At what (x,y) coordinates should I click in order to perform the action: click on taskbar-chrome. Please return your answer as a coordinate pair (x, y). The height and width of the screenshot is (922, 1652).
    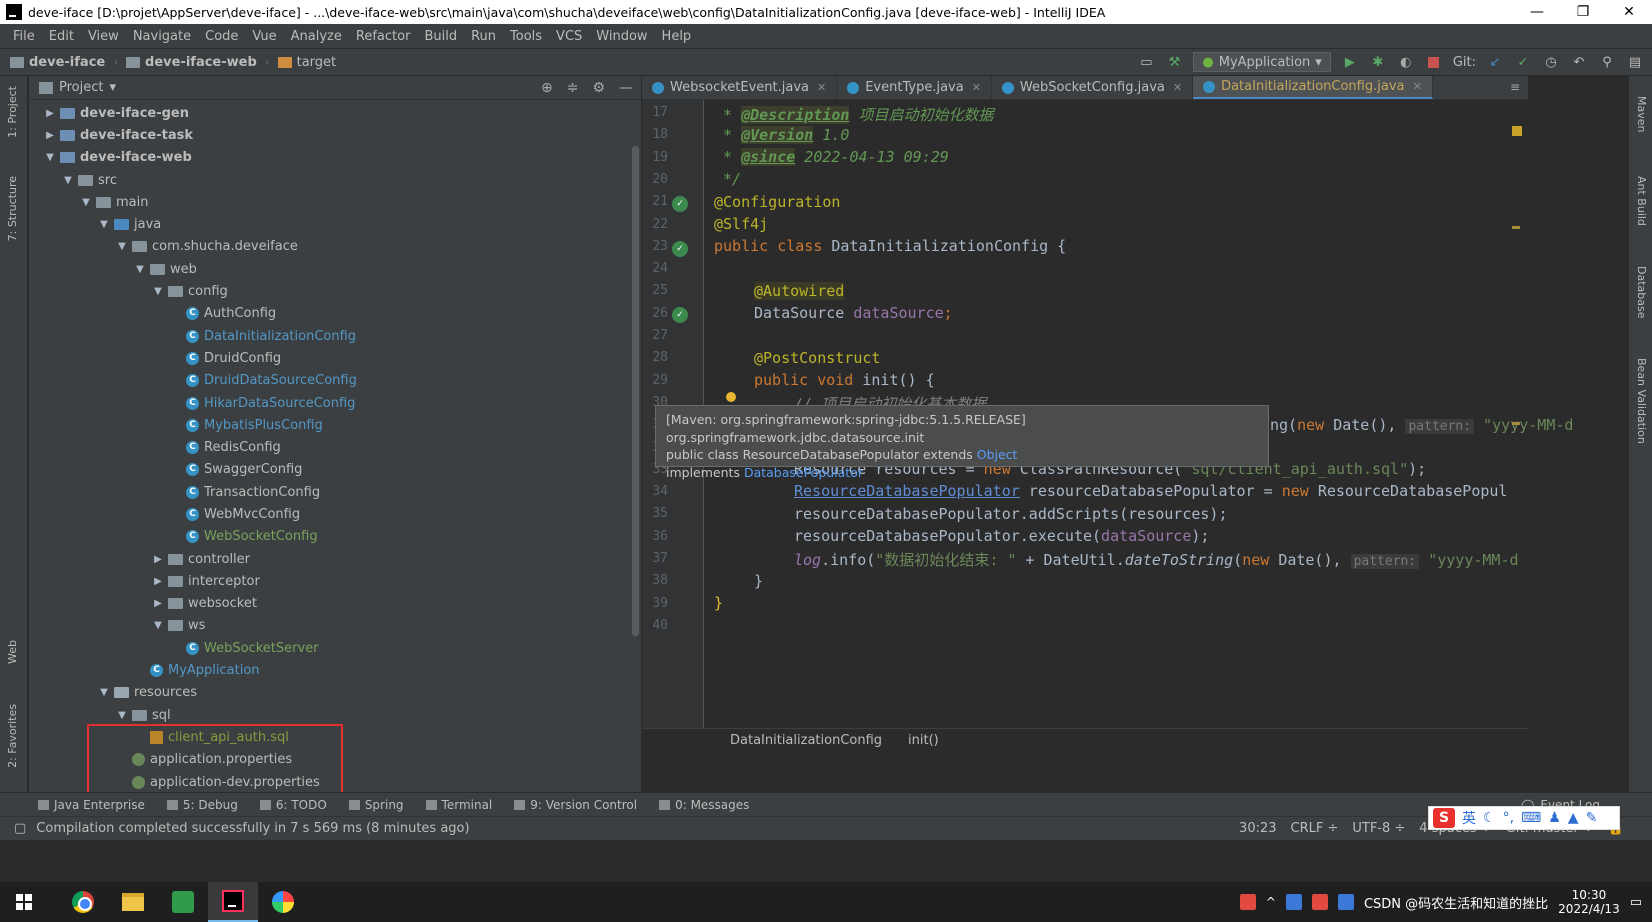
    Looking at the image, I should click on (83, 902).